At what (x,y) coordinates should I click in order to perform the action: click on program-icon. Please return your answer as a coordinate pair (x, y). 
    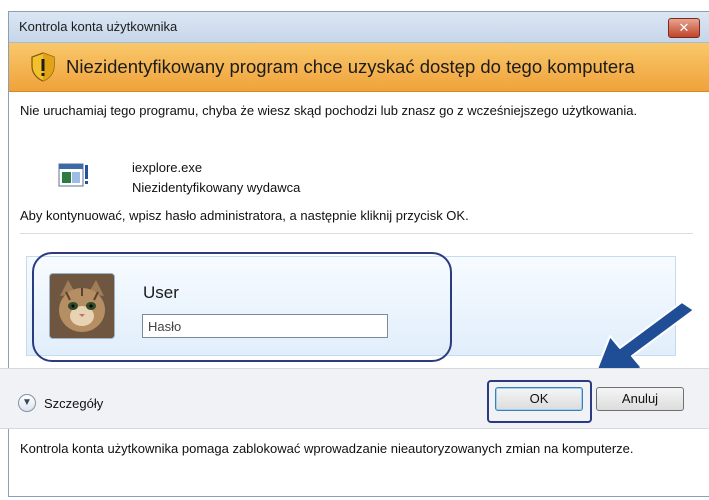
    Looking at the image, I should click on (73, 175).